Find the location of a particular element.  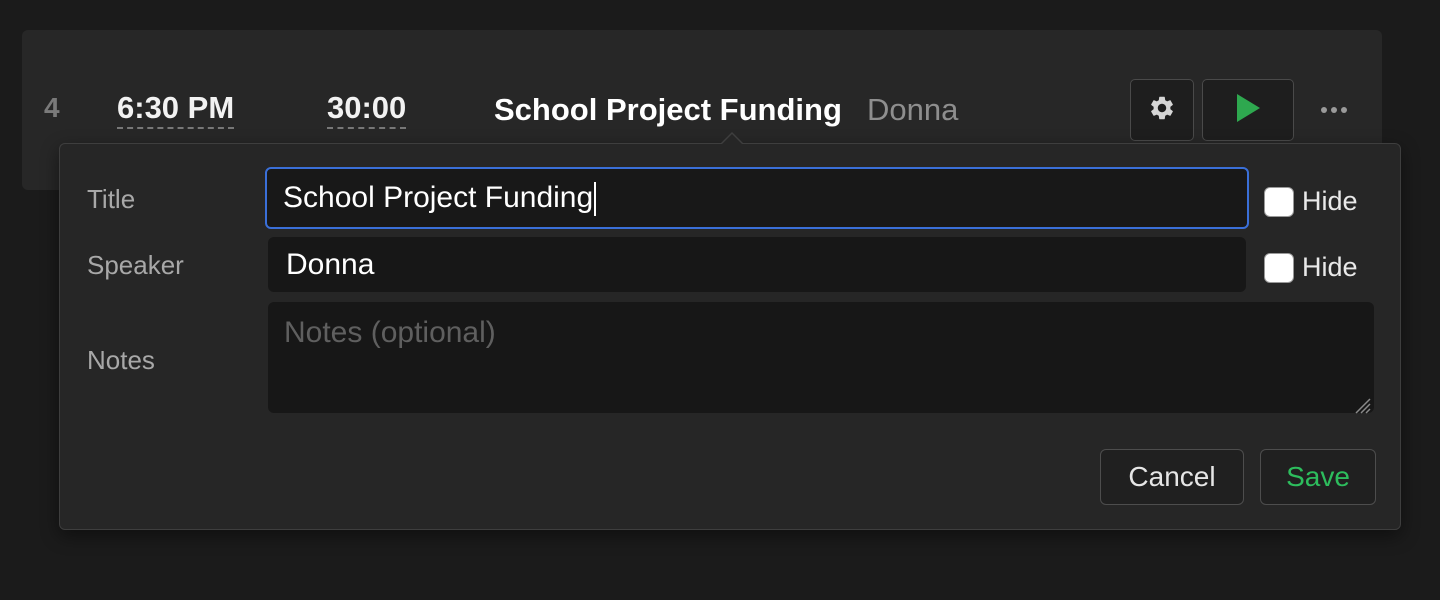

hide-speaker-toggle: Hide is located at coordinates (1311, 267).